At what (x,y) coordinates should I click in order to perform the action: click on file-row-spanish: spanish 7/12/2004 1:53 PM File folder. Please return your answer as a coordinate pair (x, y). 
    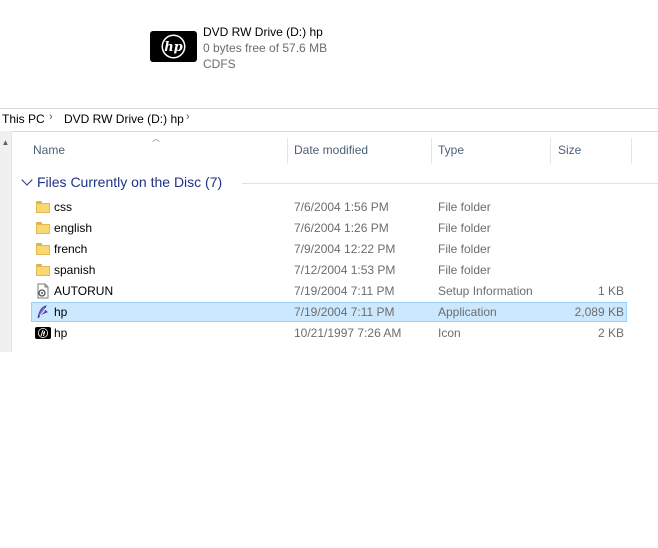
    Looking at the image, I should click on (329, 270).